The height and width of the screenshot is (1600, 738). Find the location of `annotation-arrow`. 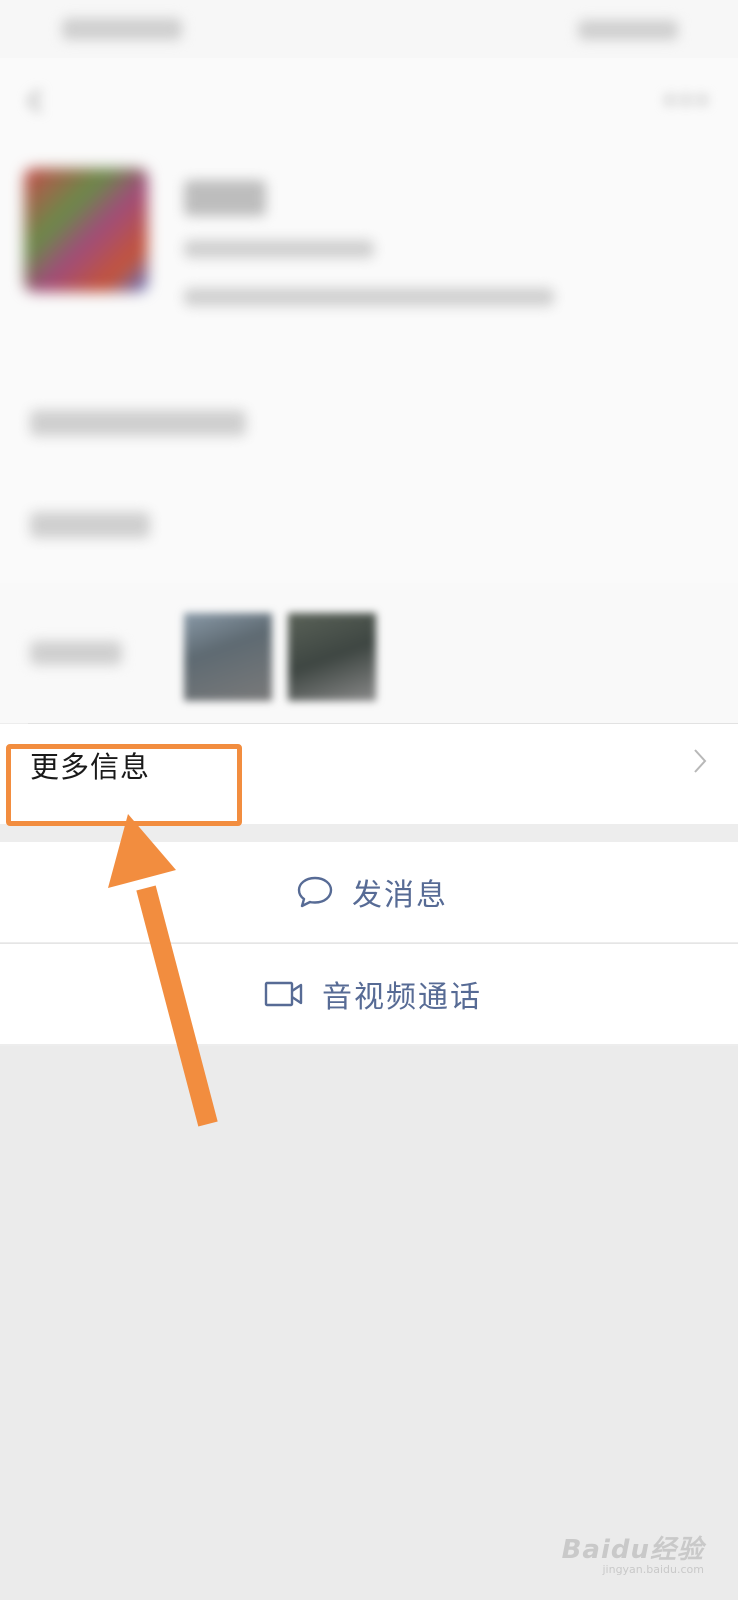

annotation-arrow is located at coordinates (163, 970).